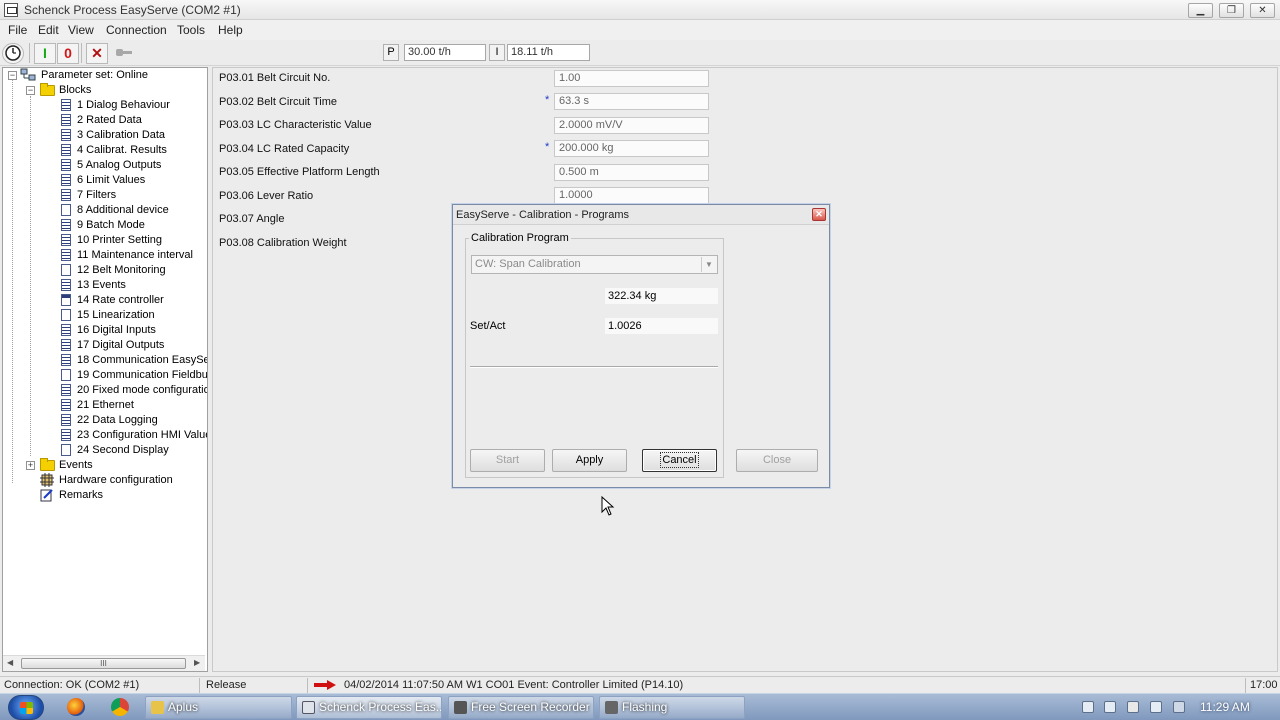 The image size is (1280, 720). What do you see at coordinates (10, 662) in the screenshot?
I see `scroll-left-icon: ◀` at bounding box center [10, 662].